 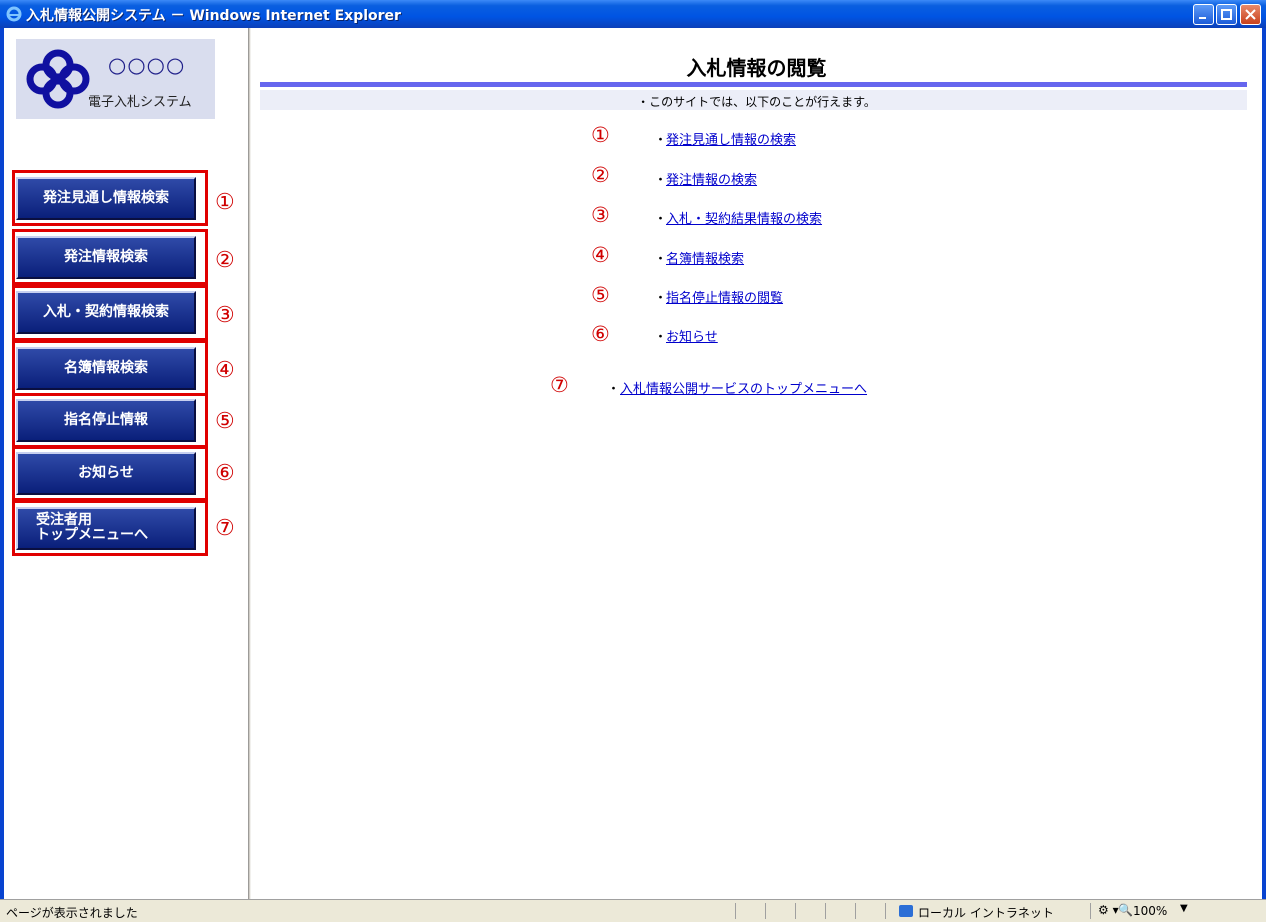 What do you see at coordinates (559, 385) in the screenshot?
I see `menu-number: ⑦` at bounding box center [559, 385].